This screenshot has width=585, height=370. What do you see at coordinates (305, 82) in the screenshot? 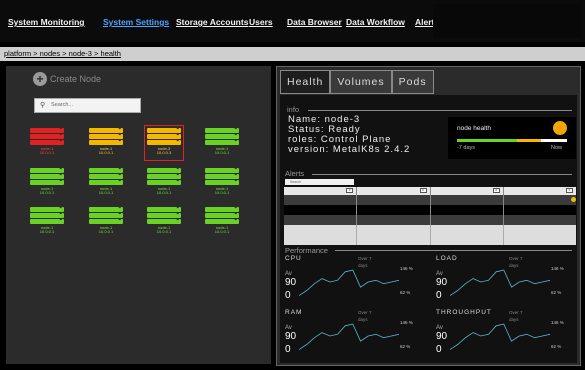
I see `tab-health: Health` at bounding box center [305, 82].